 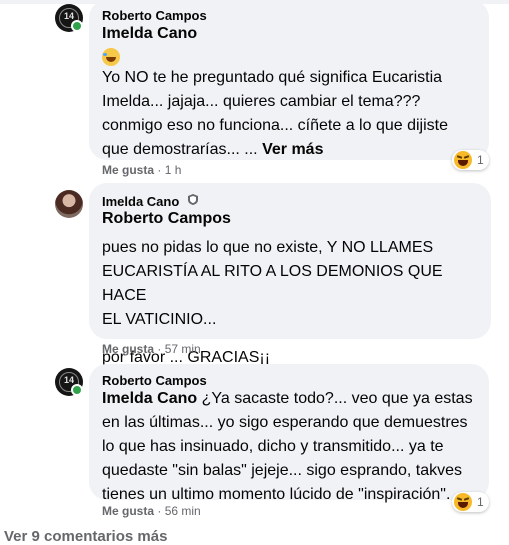 What do you see at coordinates (292, 149) in the screenshot?
I see `see-more-link: Ver más` at bounding box center [292, 149].